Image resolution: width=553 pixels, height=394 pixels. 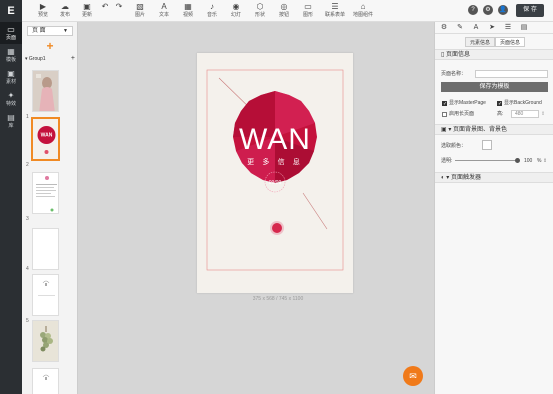 I want to click on add-page-button: +, so click(x=50, y=46).